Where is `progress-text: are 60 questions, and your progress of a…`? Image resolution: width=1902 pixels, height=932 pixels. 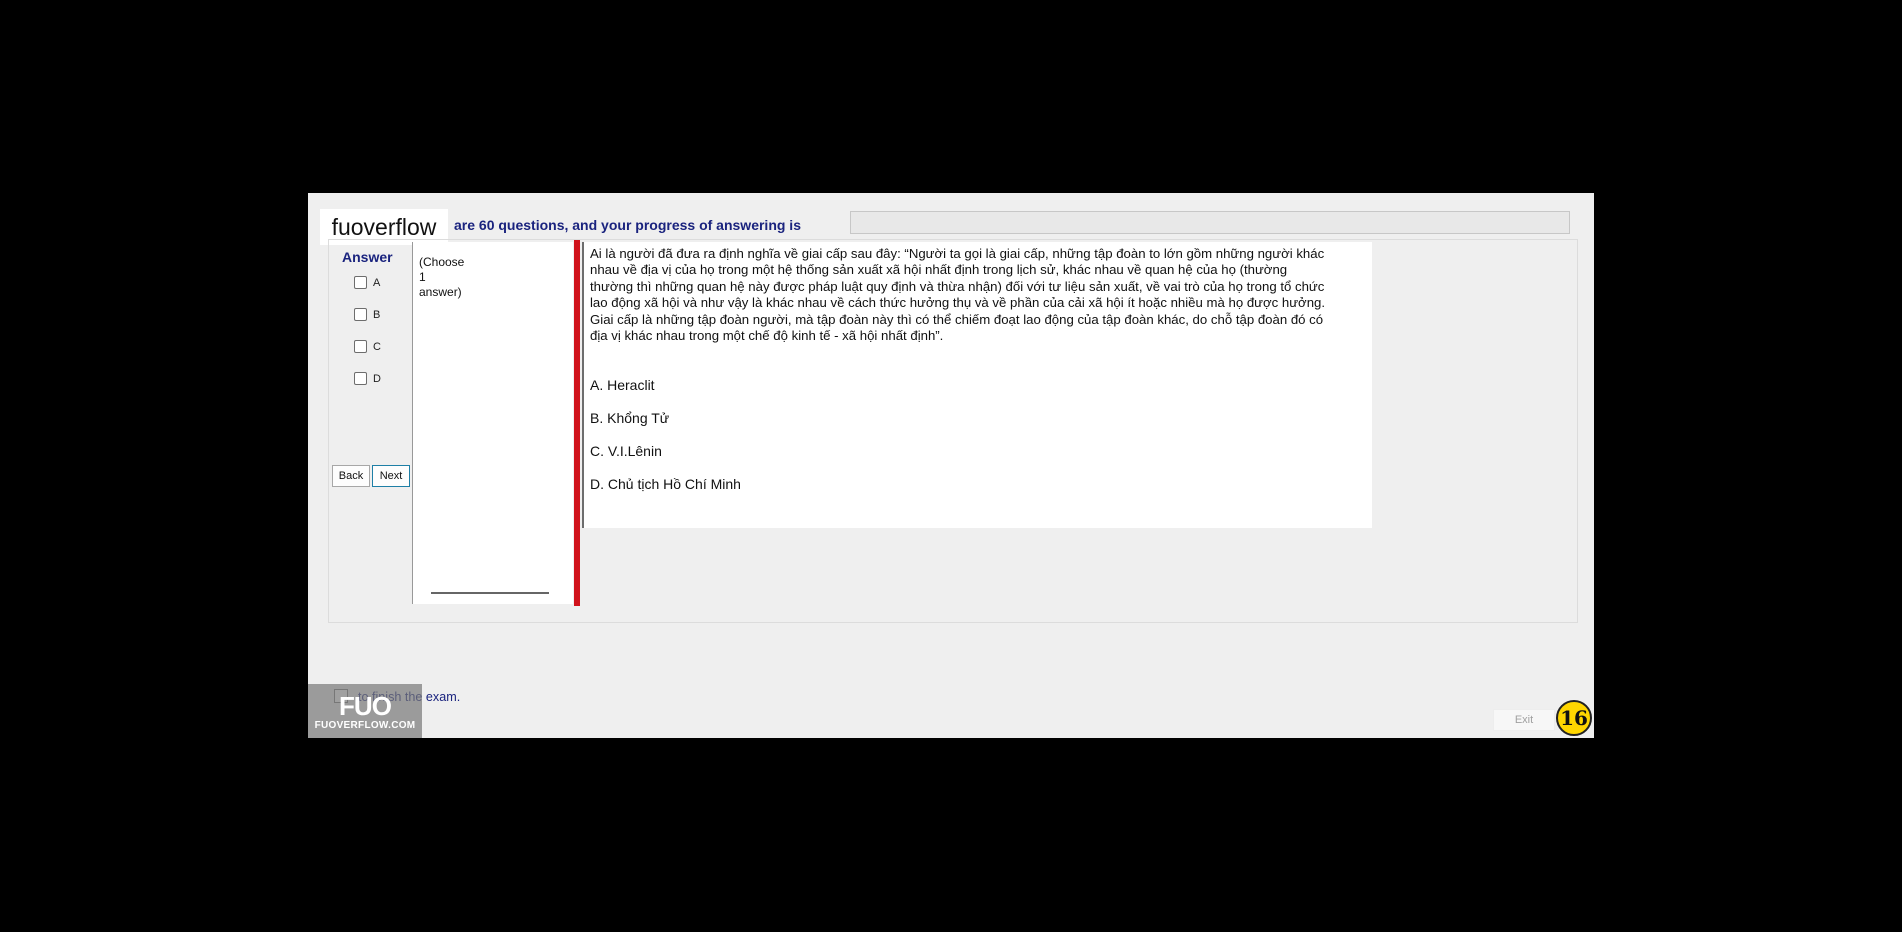
progress-text: are 60 questions, and your progress of a… is located at coordinates (627, 225).